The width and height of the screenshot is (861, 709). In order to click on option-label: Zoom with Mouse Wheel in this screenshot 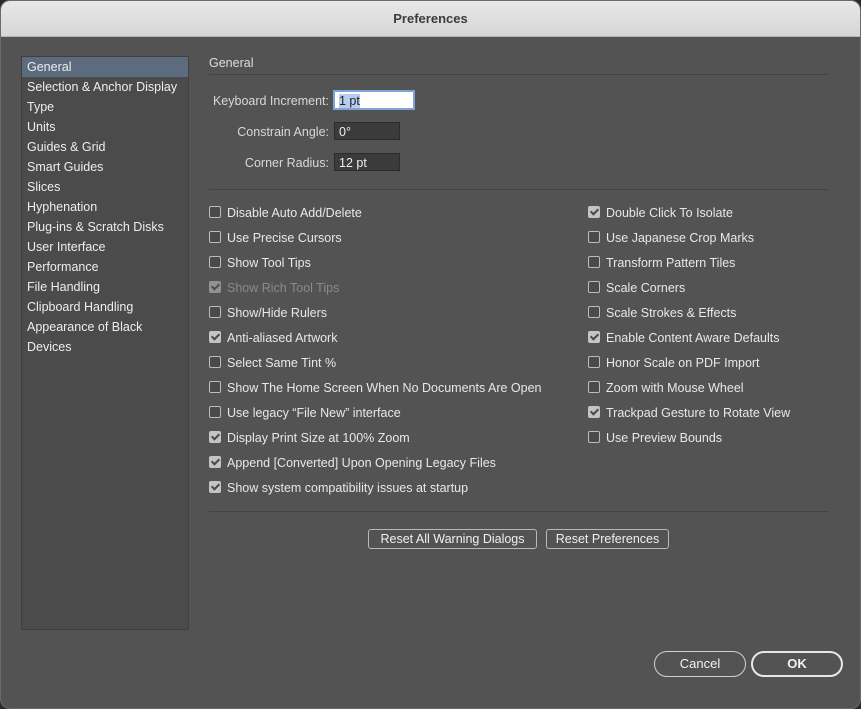, I will do `click(675, 388)`.